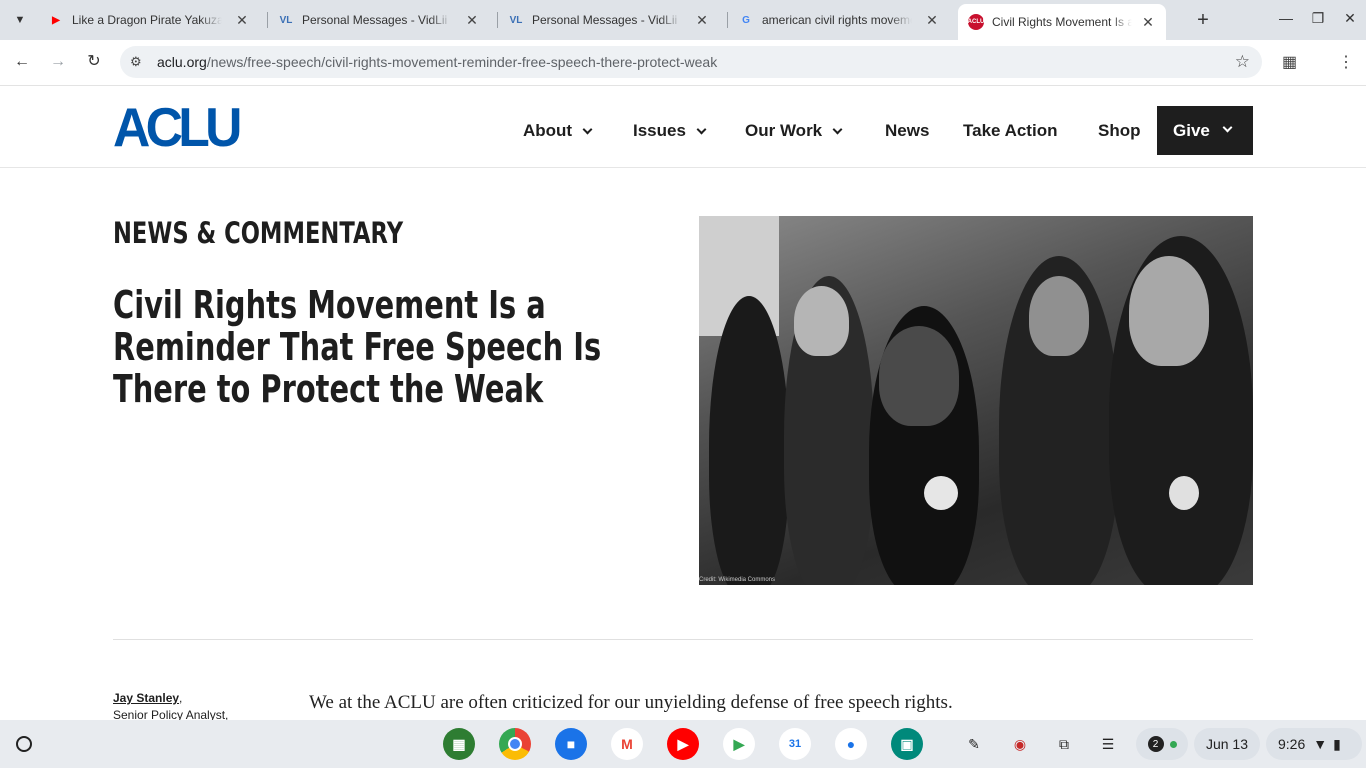  Describe the element at coordinates (22, 62) in the screenshot. I see `back-arrow-icon: ←` at that location.